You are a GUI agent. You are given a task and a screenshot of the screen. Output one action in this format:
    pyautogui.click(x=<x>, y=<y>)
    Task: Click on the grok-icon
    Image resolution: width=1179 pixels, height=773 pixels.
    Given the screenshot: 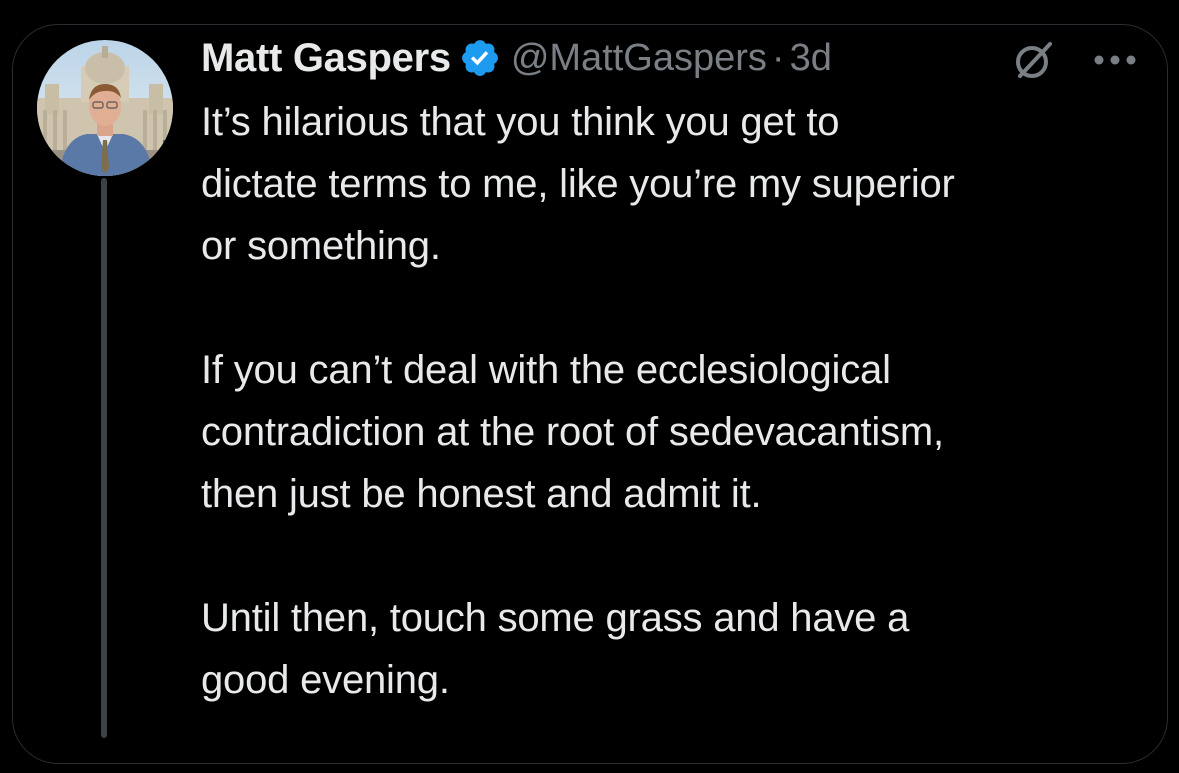 What is the action you would take?
    pyautogui.click(x=1034, y=60)
    